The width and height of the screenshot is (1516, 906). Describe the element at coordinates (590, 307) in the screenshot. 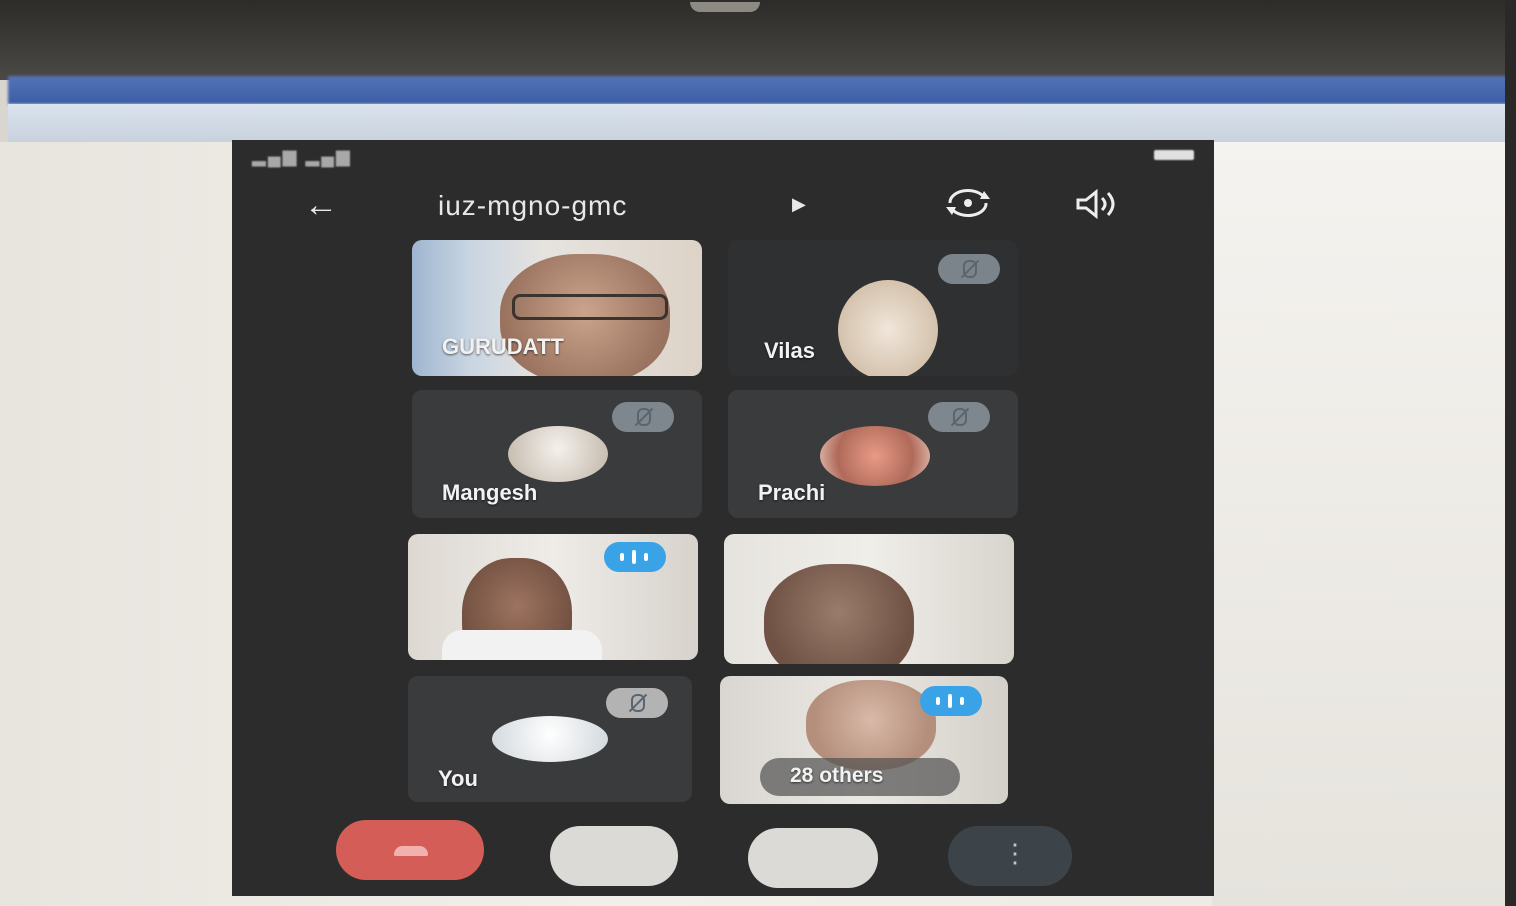

I see `glasses` at that location.